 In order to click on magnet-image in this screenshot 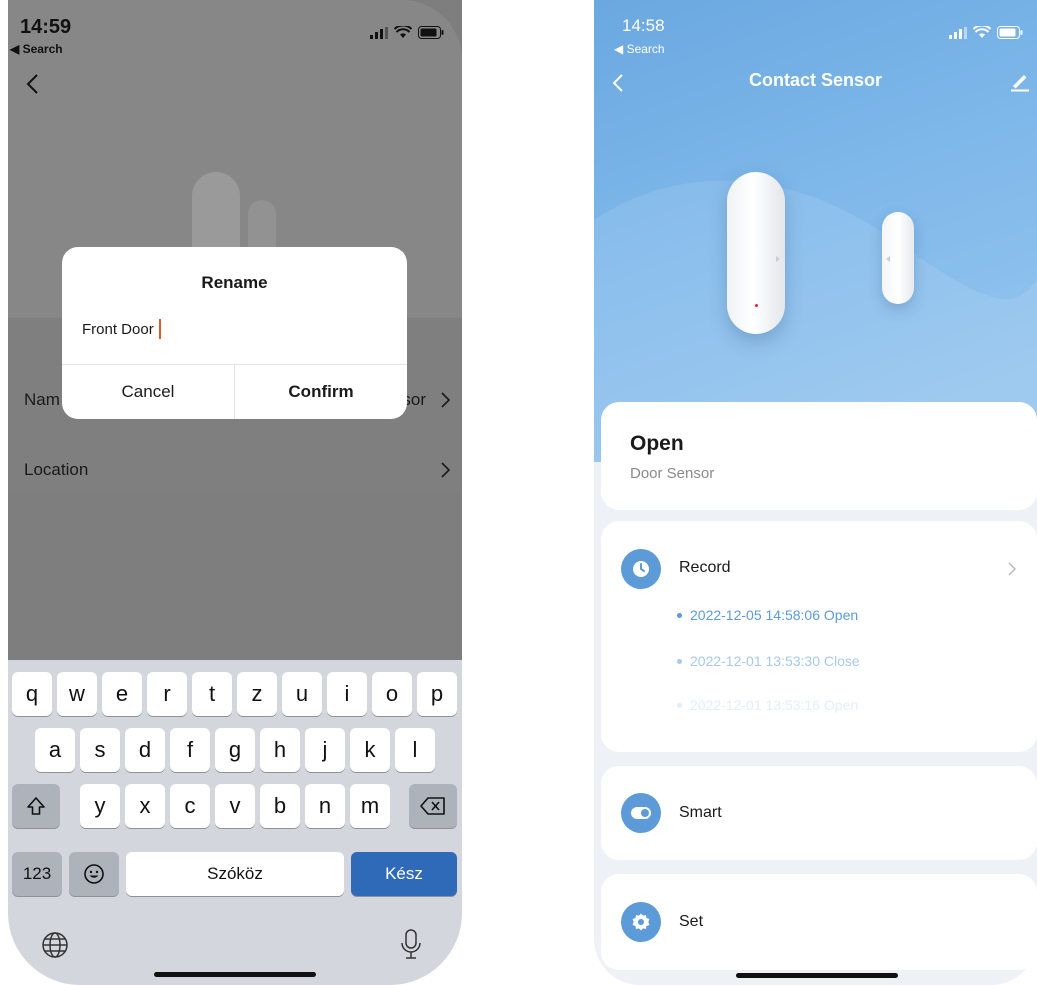, I will do `click(898, 258)`.